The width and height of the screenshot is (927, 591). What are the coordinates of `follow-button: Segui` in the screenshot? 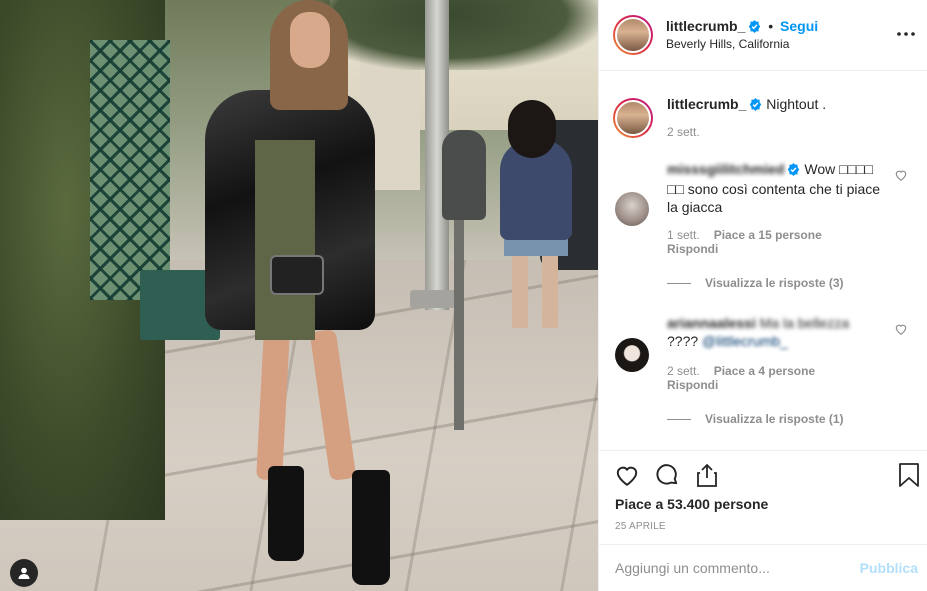 It's located at (799, 26).